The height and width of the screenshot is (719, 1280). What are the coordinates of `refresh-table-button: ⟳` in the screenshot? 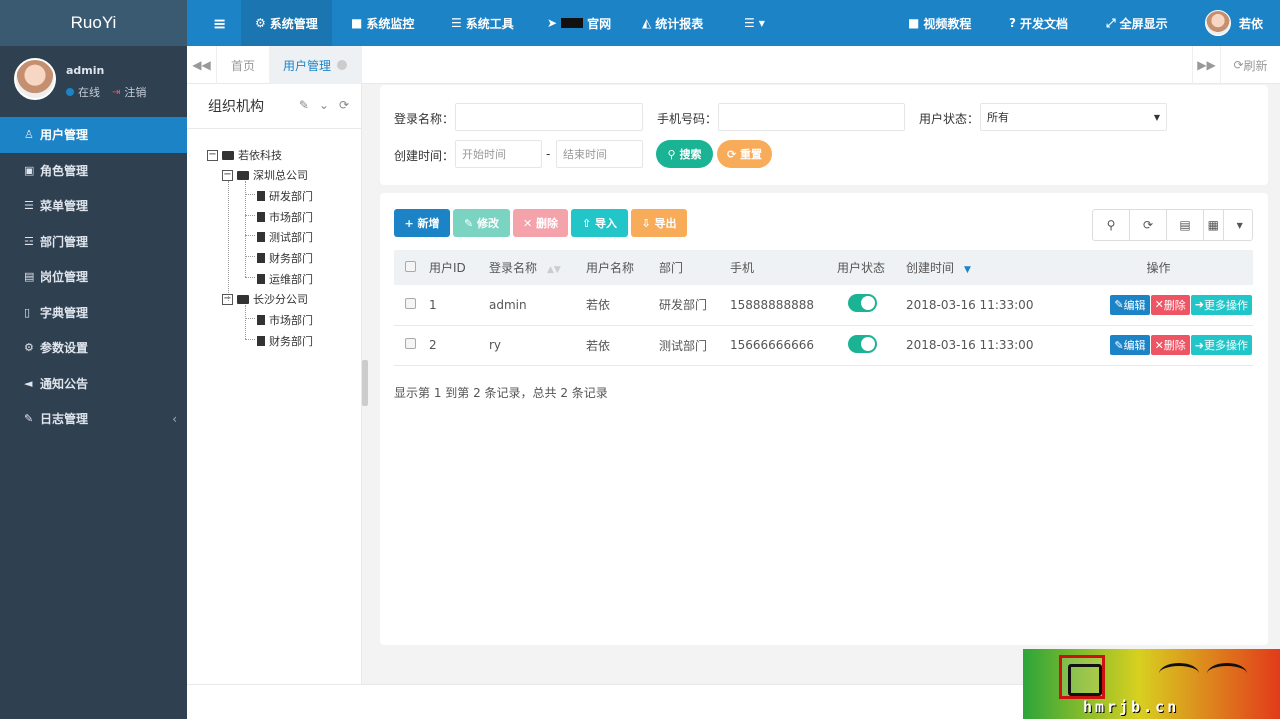 It's located at (1148, 225).